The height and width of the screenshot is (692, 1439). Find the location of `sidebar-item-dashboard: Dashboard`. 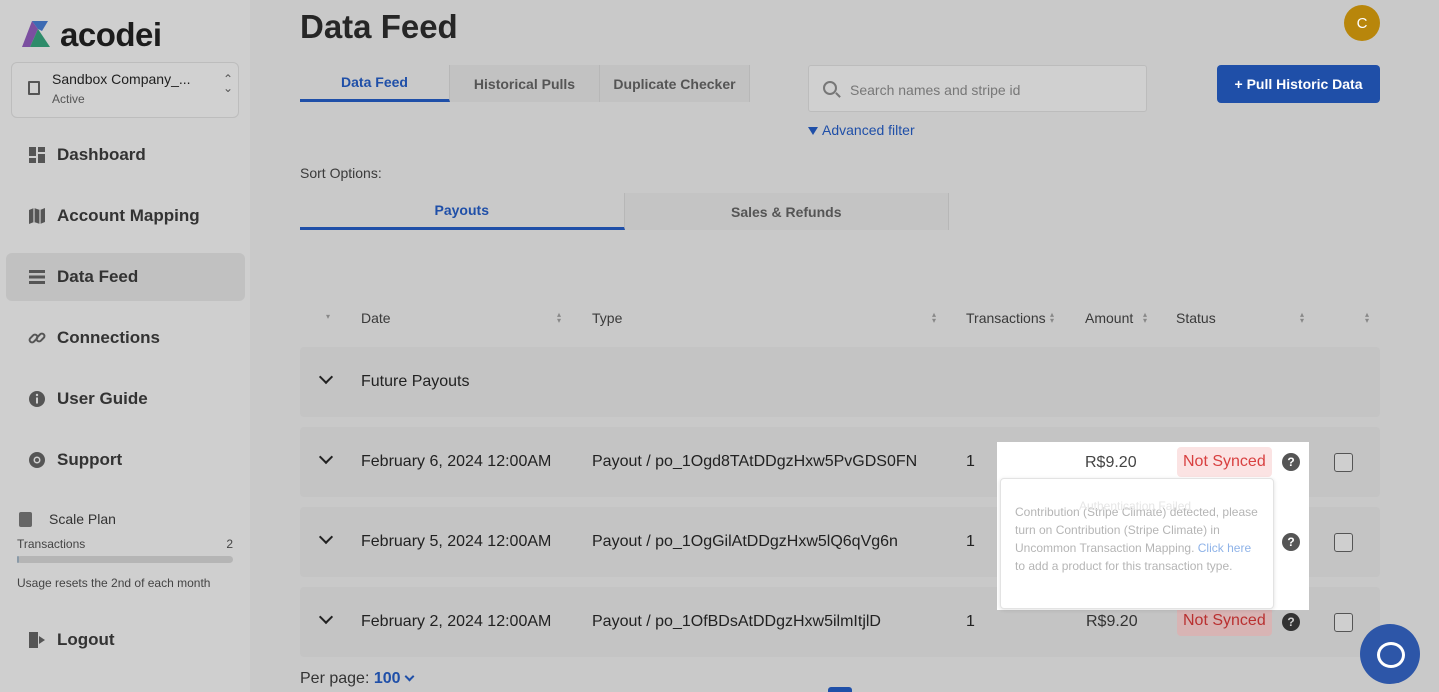

sidebar-item-dashboard: Dashboard is located at coordinates (125, 155).